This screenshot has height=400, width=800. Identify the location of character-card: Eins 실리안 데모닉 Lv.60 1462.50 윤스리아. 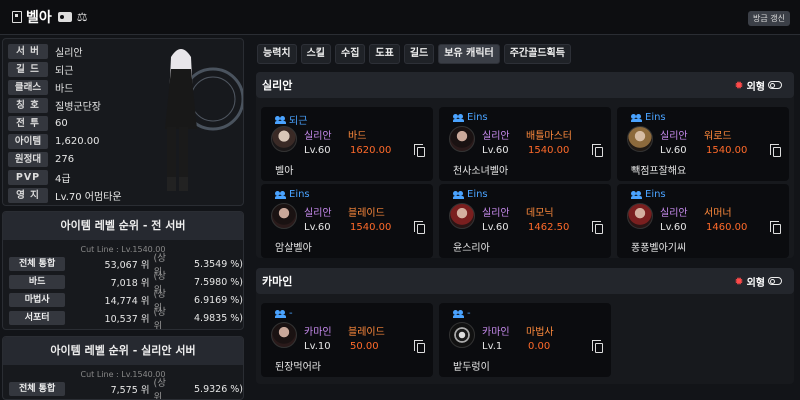
(525, 221).